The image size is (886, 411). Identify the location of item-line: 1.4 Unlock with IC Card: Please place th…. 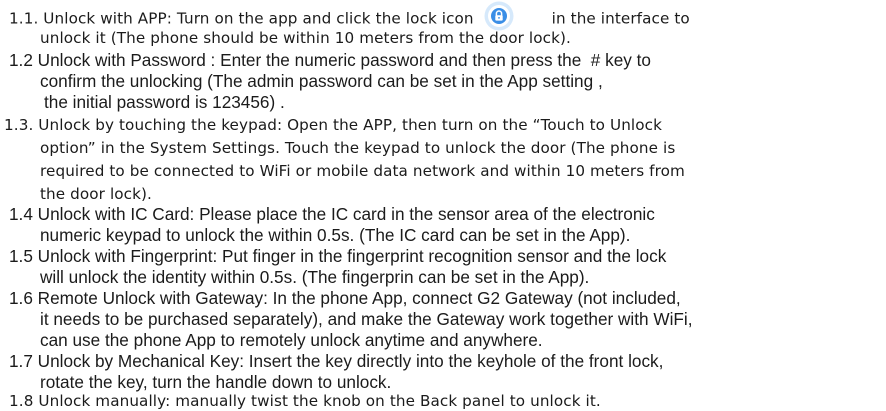
(332, 214).